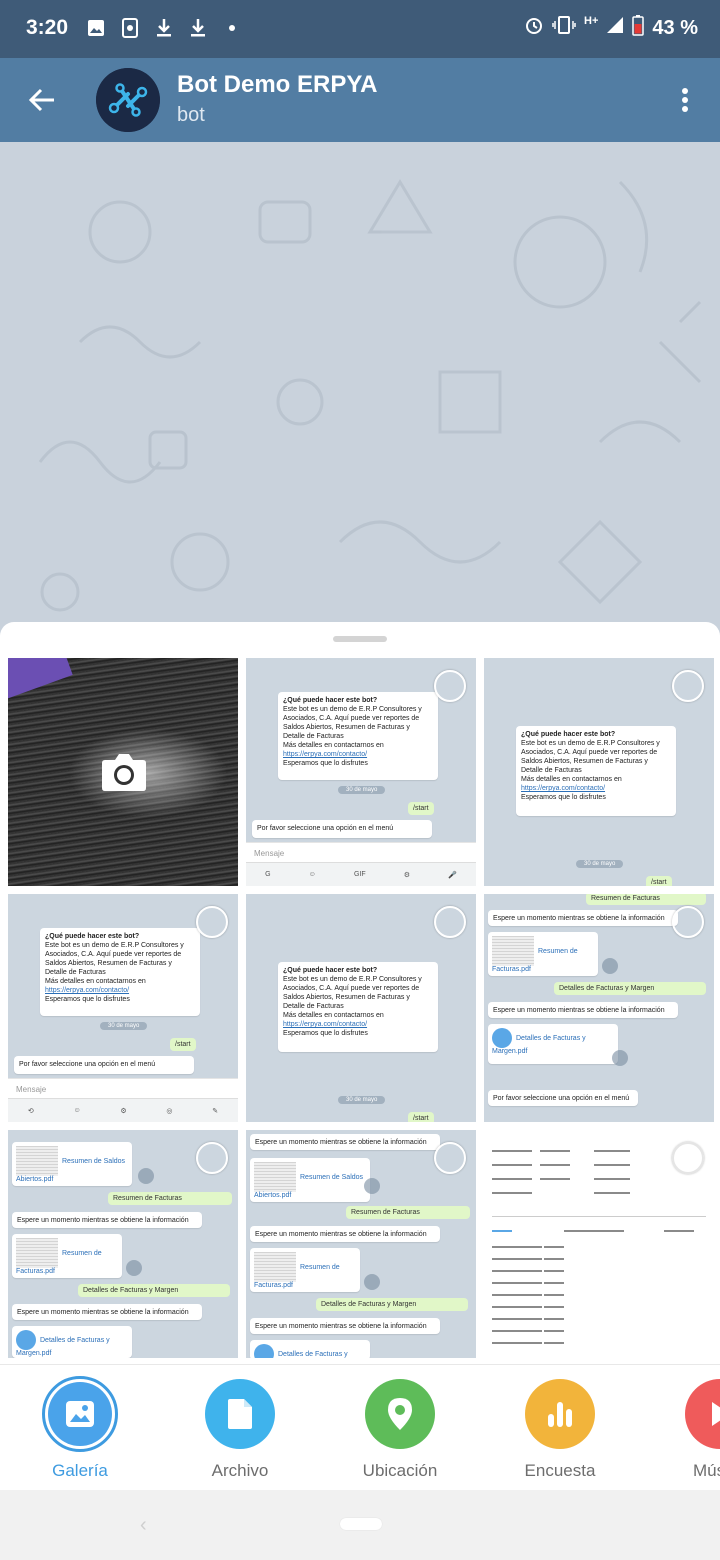  I want to click on more-menu-button, so click(685, 100).